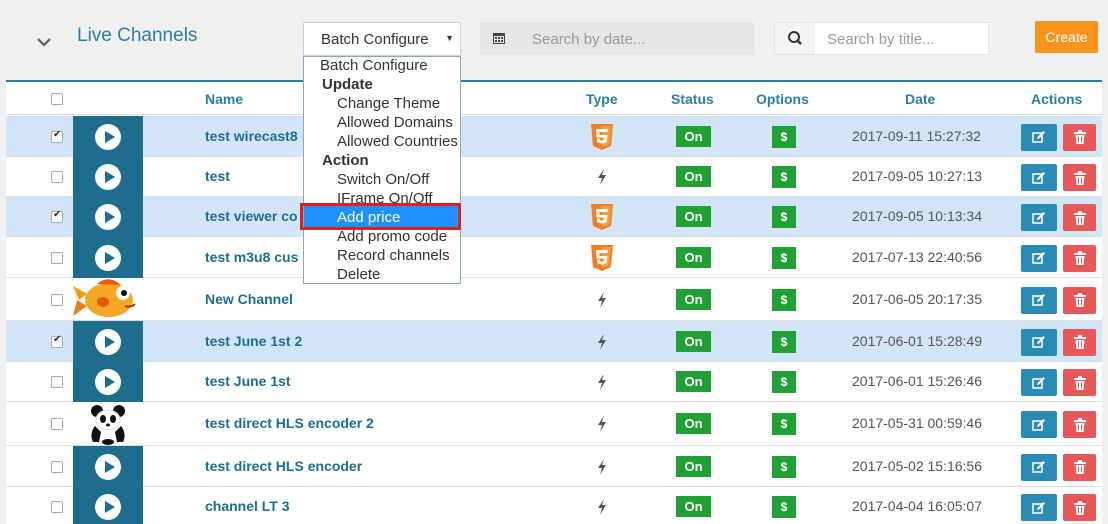 Image resolution: width=1108 pixels, height=524 pixels. I want to click on column-options: Options, so click(782, 99).